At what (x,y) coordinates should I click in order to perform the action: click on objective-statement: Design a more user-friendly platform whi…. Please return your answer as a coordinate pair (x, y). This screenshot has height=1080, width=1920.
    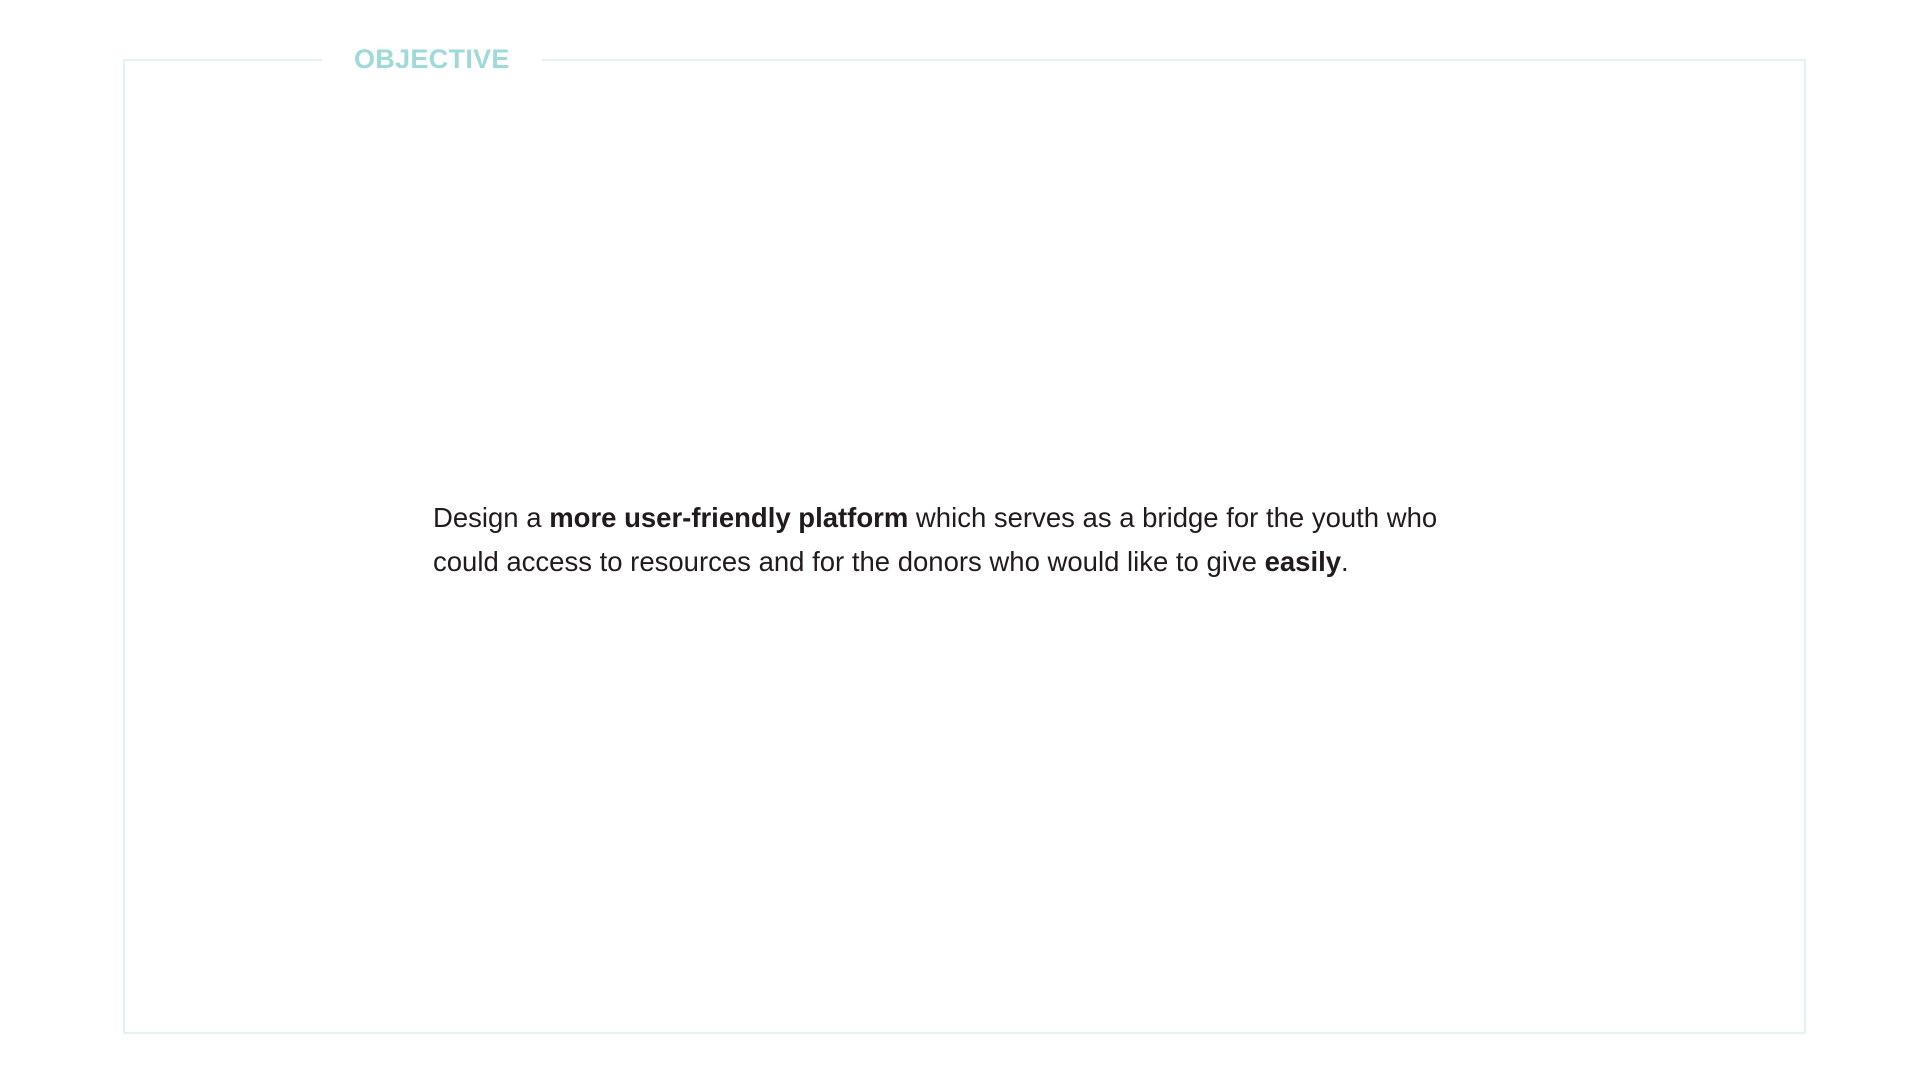
    Looking at the image, I should click on (973, 540).